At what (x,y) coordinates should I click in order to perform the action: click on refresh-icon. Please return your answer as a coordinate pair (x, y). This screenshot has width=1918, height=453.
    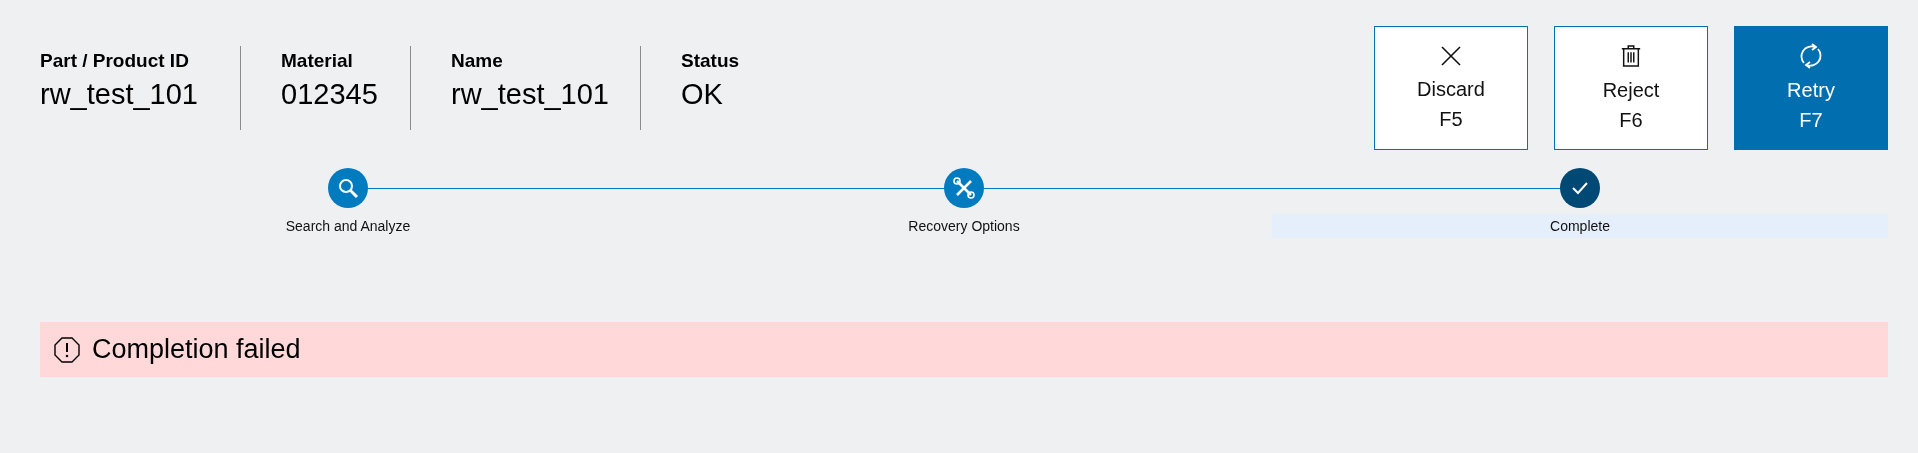
    Looking at the image, I should click on (1811, 56).